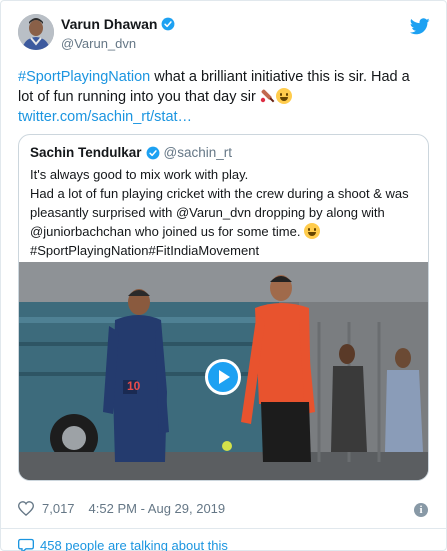  What do you see at coordinates (26, 508) in the screenshot?
I see `heart-icon` at bounding box center [26, 508].